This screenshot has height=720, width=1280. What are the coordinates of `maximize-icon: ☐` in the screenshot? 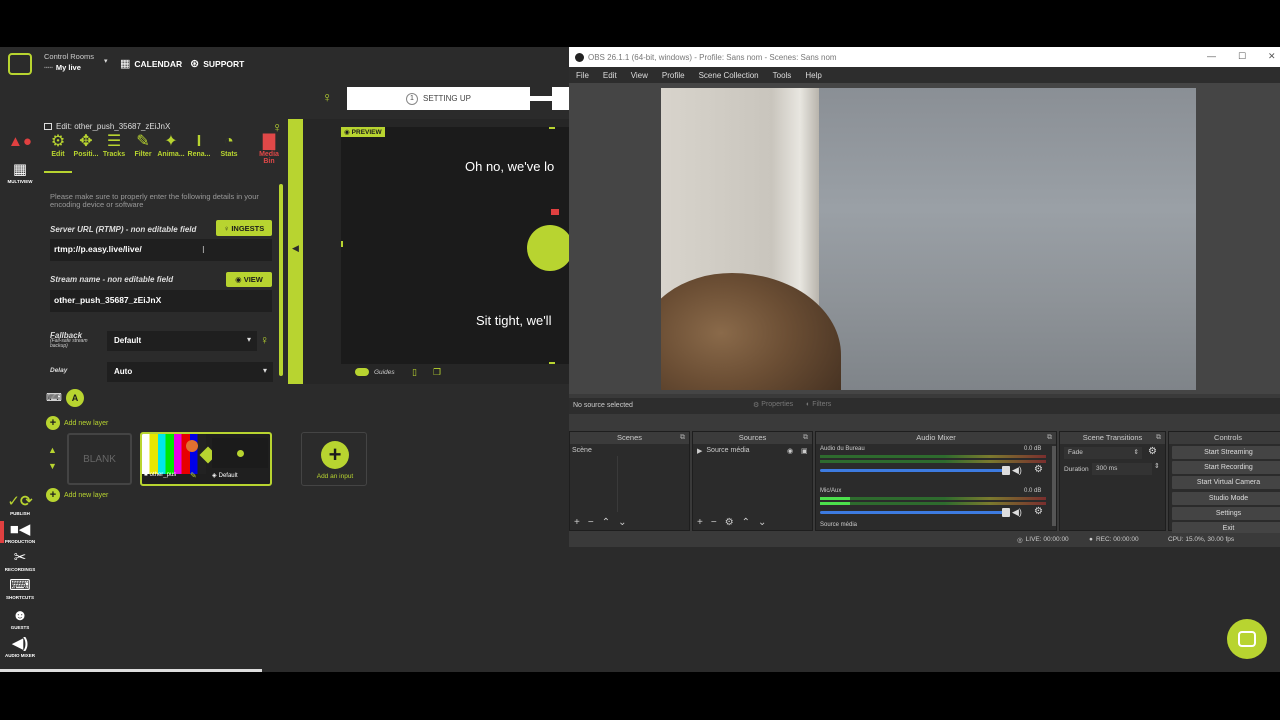 It's located at (1242, 56).